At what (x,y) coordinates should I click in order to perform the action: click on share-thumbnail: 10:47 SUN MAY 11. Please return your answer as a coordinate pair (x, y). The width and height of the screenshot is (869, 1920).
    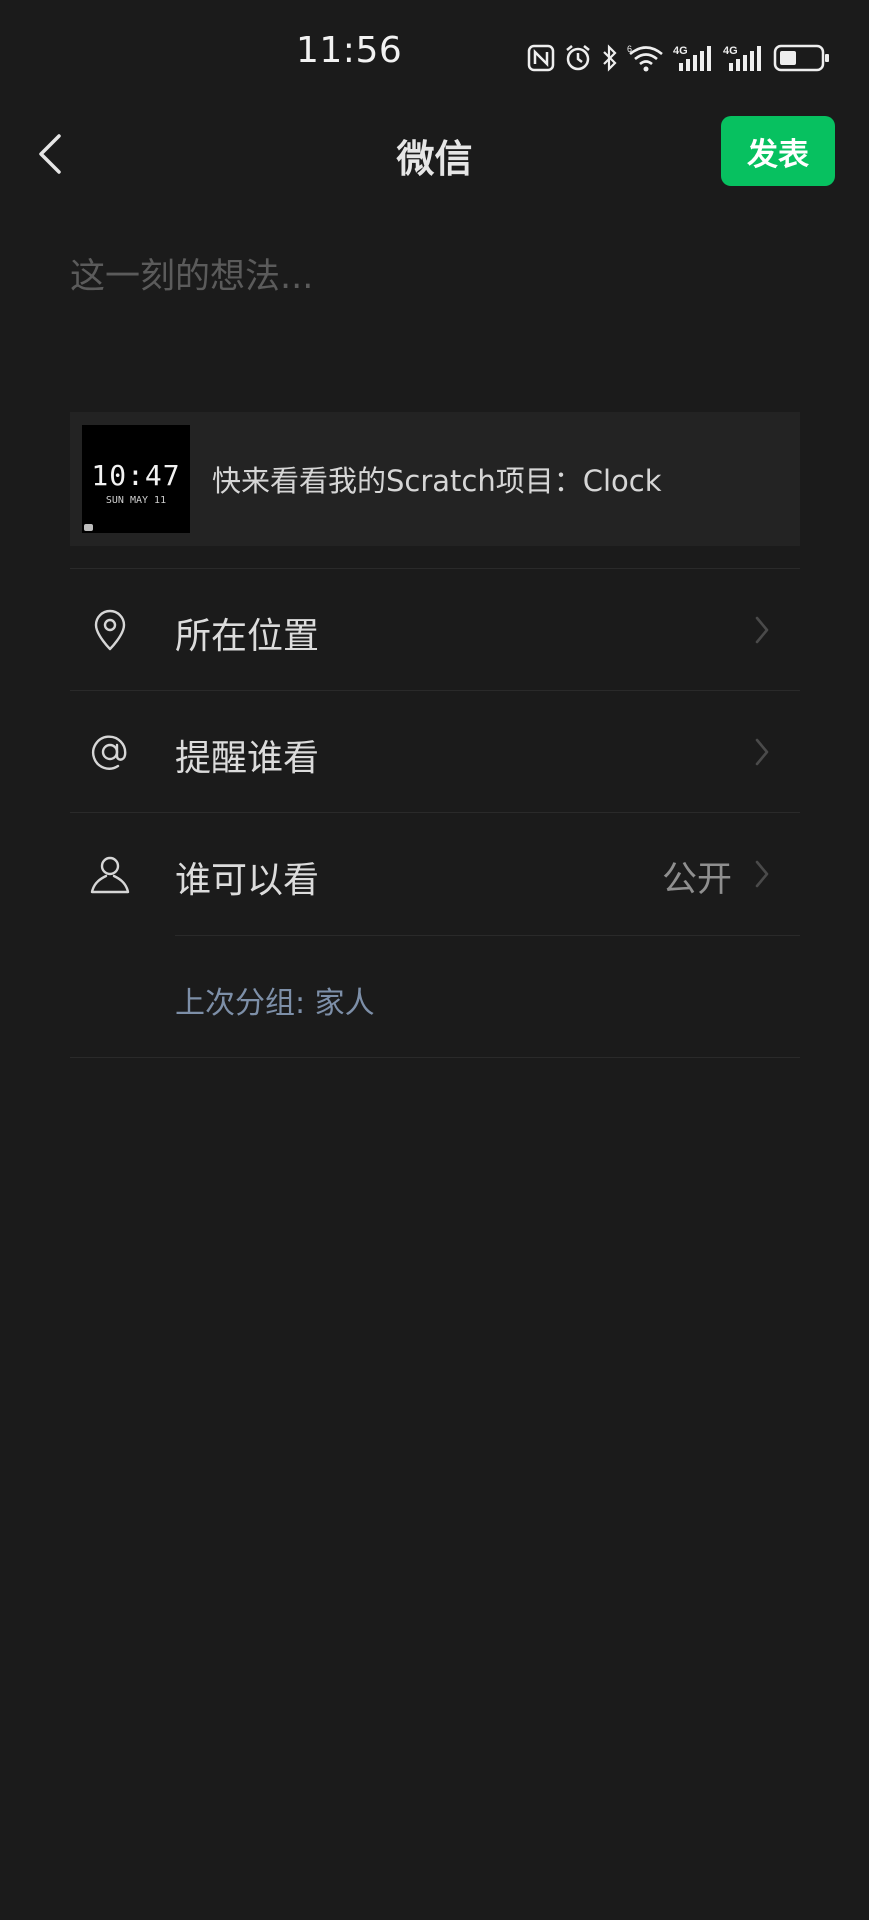
    Looking at the image, I should click on (136, 479).